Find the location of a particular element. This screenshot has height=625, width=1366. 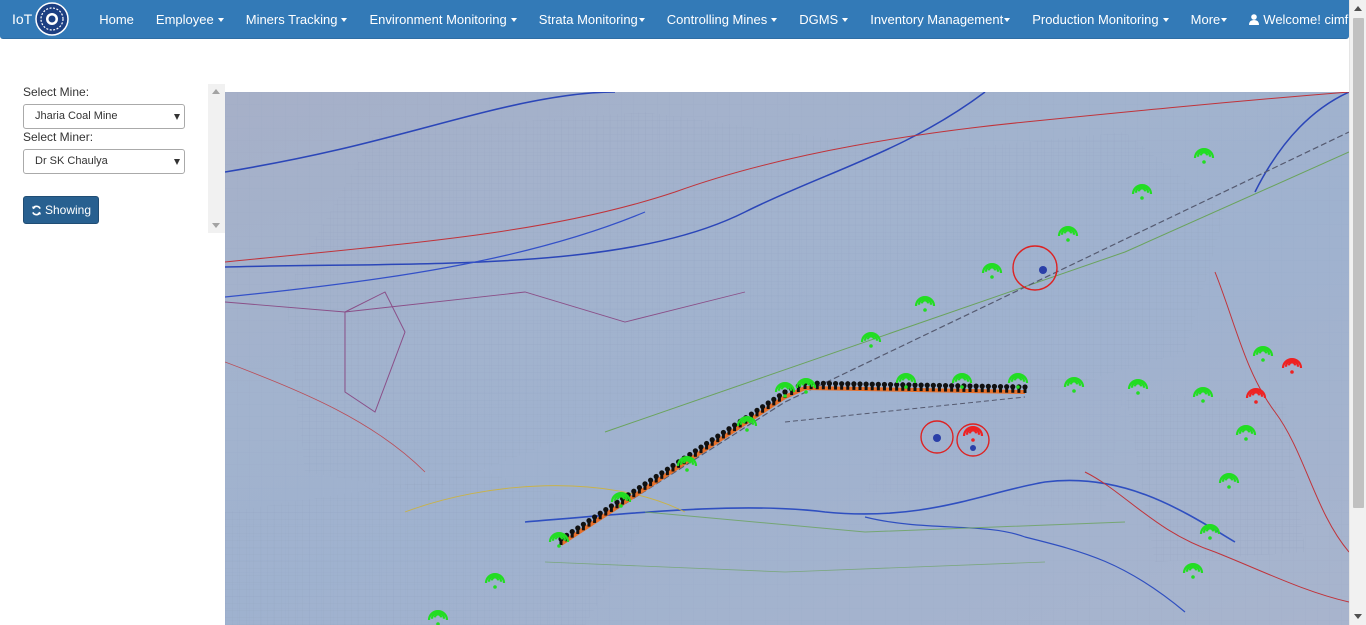

page-scrollbar is located at coordinates (1357, 312).